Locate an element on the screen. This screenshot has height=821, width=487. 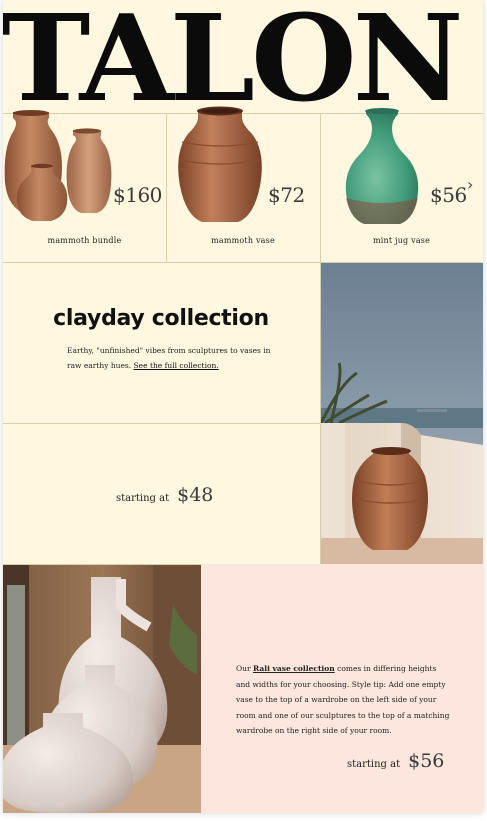
rali-text-before: Our is located at coordinates (244, 668).